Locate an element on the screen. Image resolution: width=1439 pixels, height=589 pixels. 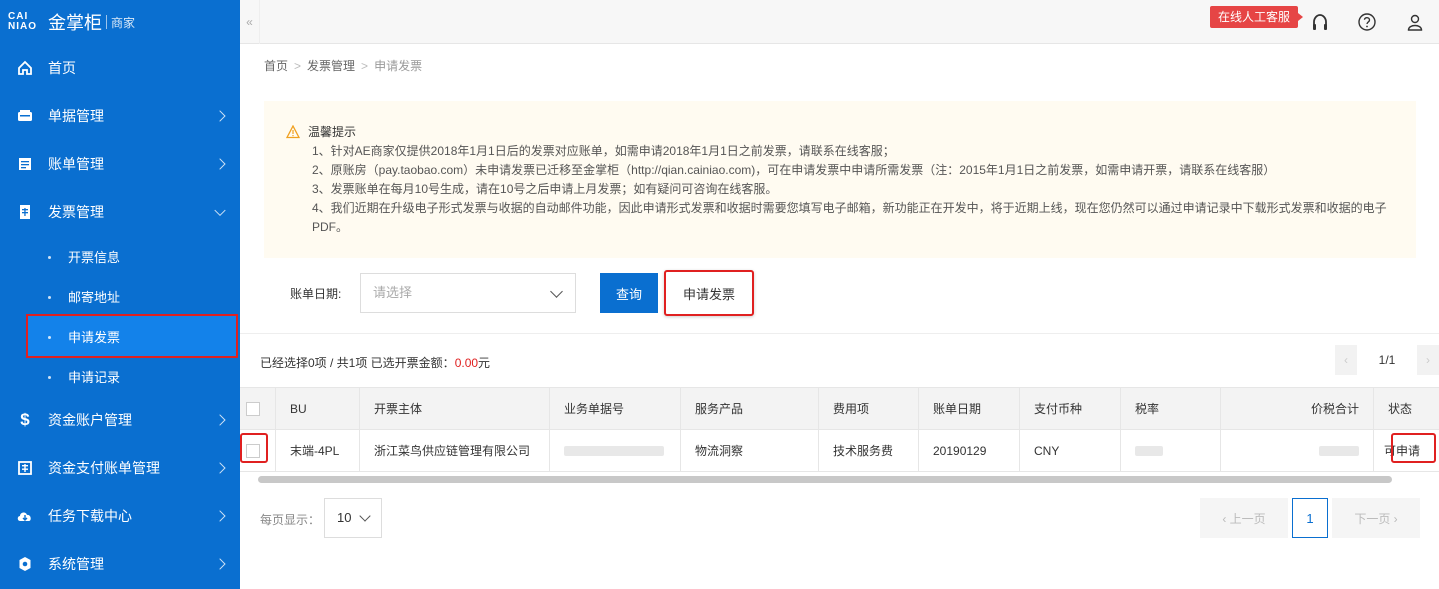
horizontal-scrollbar is located at coordinates (825, 479).